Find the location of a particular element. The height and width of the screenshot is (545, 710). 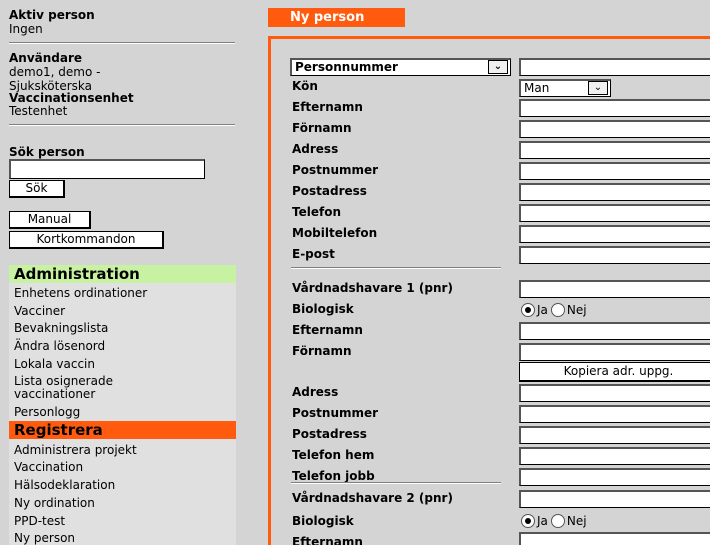

search-person-label: Sök person is located at coordinates (47, 152).